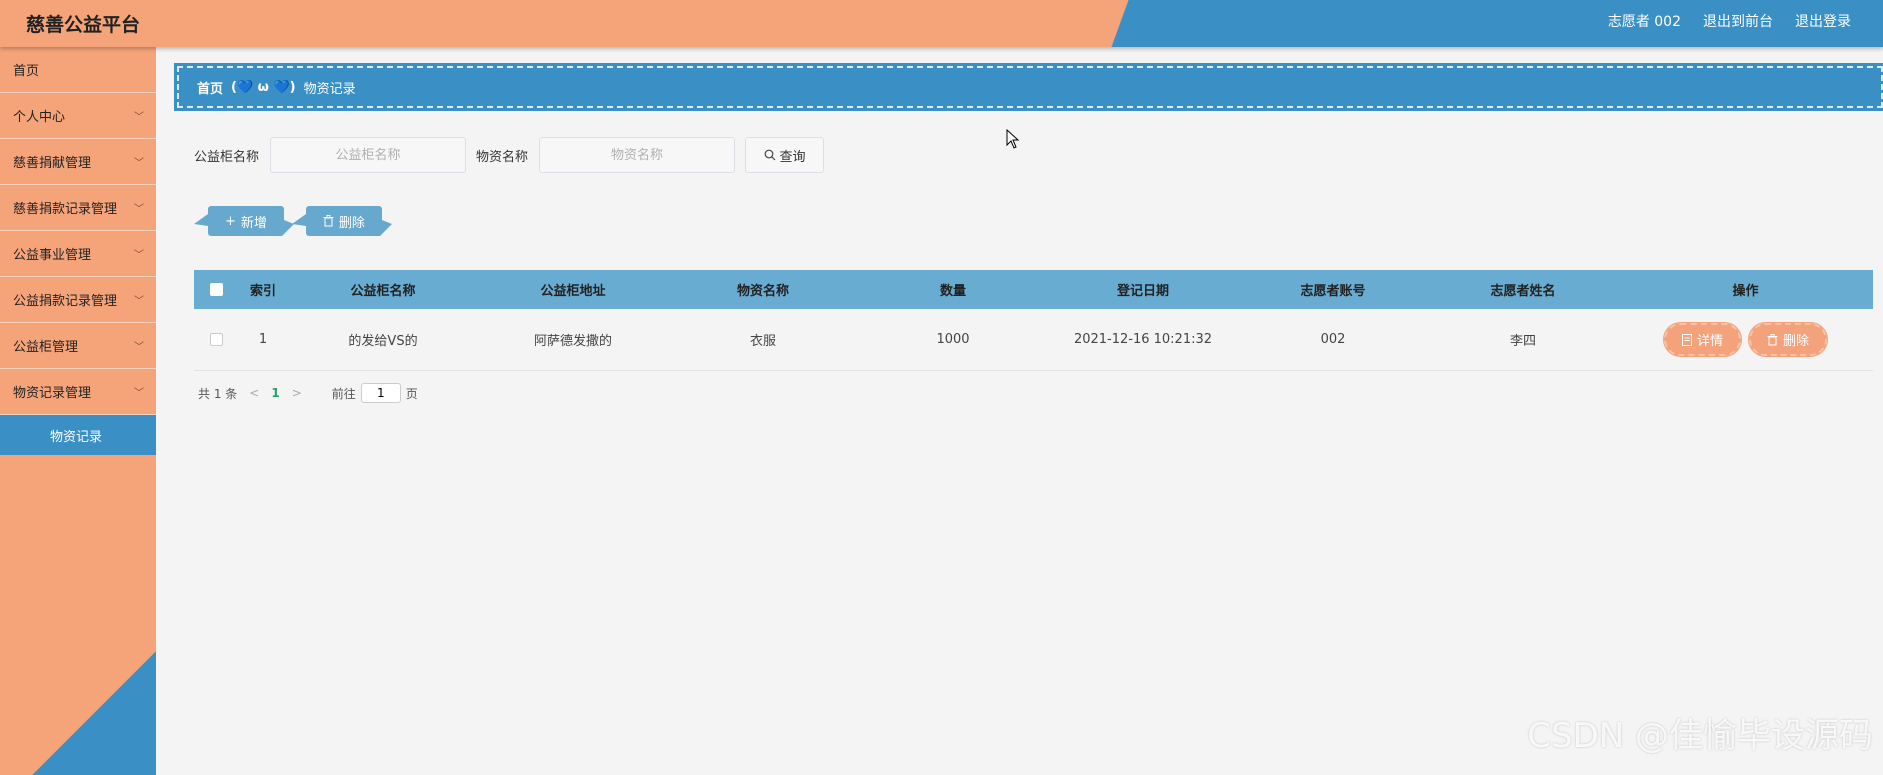 The width and height of the screenshot is (1883, 775). What do you see at coordinates (230, 221) in the screenshot?
I see `plus-icon: +` at bounding box center [230, 221].